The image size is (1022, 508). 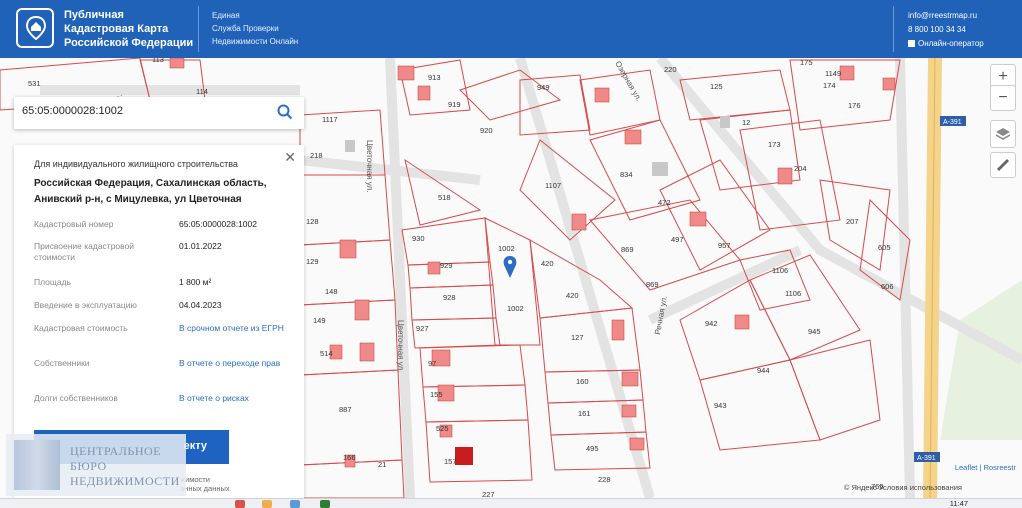 What do you see at coordinates (200, 305) in the screenshot?
I see `row-value: 04.04.2023` at bounding box center [200, 305].